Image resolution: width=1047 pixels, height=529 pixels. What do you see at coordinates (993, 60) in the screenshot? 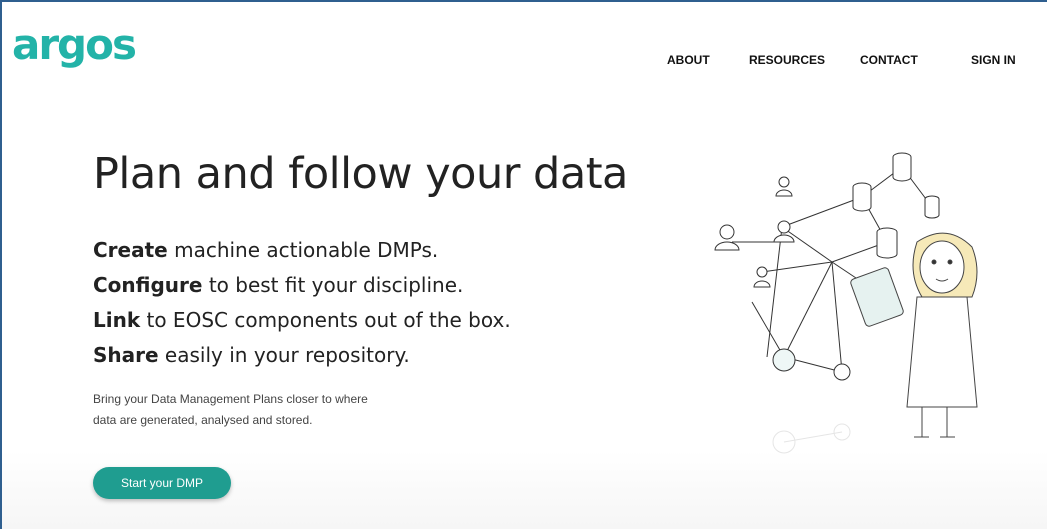
I see `nav-sign-in: SIGN IN` at bounding box center [993, 60].